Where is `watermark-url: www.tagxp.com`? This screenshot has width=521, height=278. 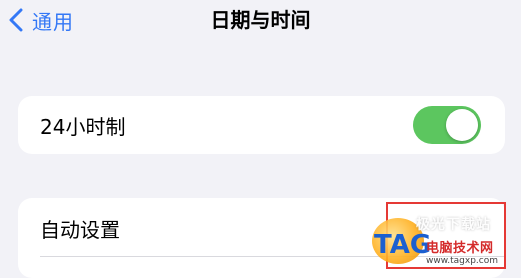 watermark-url: www.tagxp.com is located at coordinates (462, 261).